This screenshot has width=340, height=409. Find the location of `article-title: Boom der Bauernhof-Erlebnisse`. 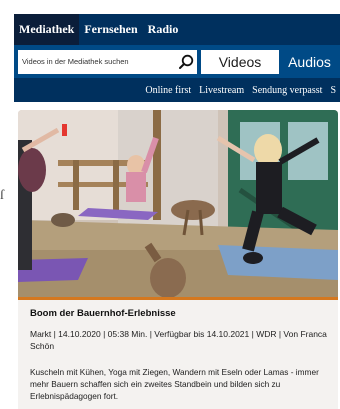

article-title: Boom der Bauernhof-Erlebnisse is located at coordinates (180, 313).